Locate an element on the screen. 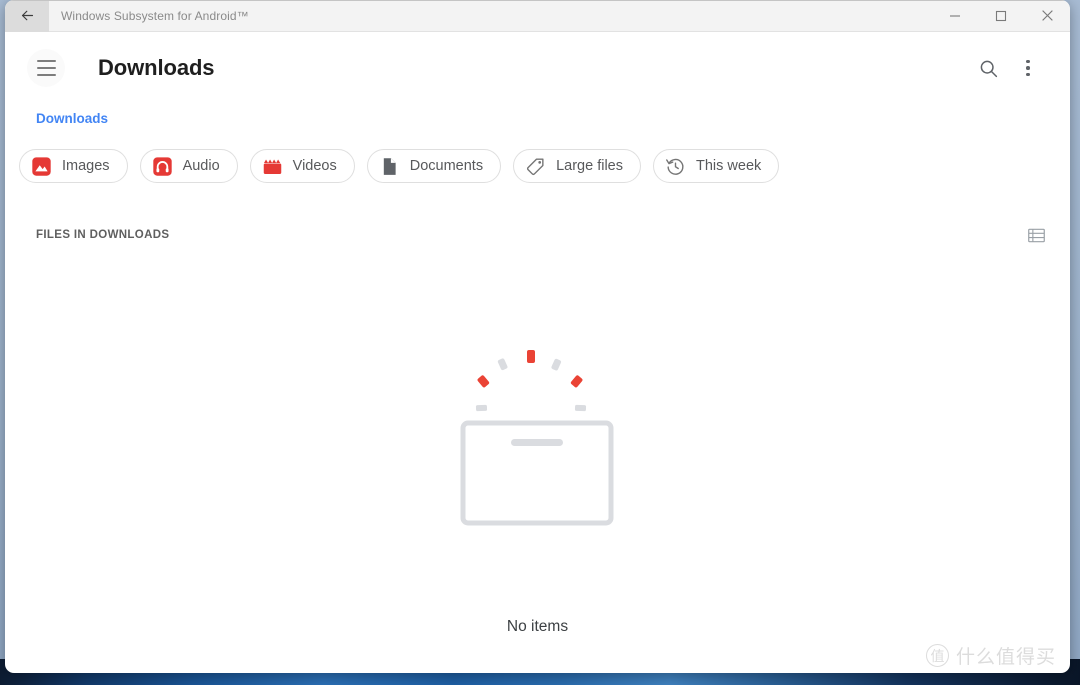  empty-box-confetti-illustration is located at coordinates (536, 438).